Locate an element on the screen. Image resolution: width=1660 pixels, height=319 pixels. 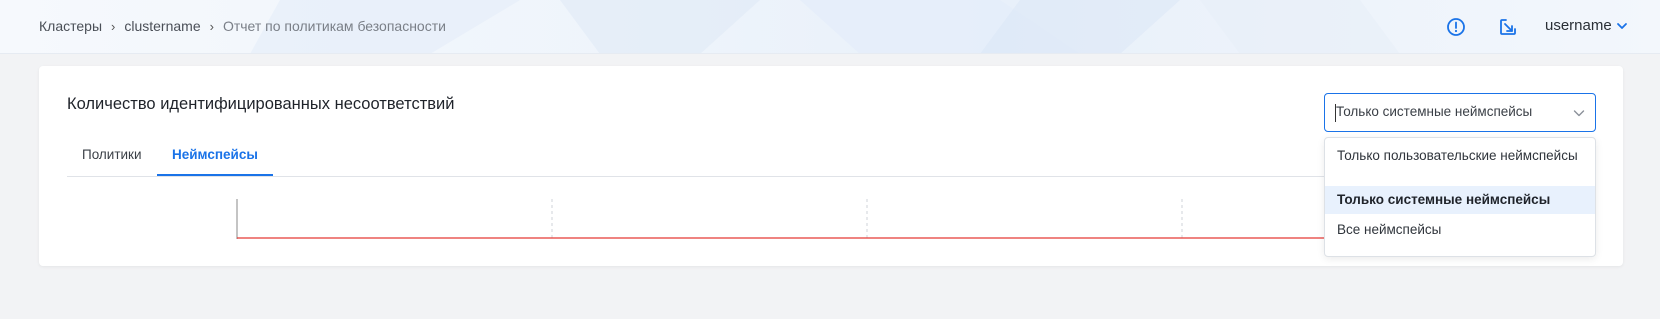
namespace-filter-select: Только системные неймспейсы is located at coordinates (1460, 112).